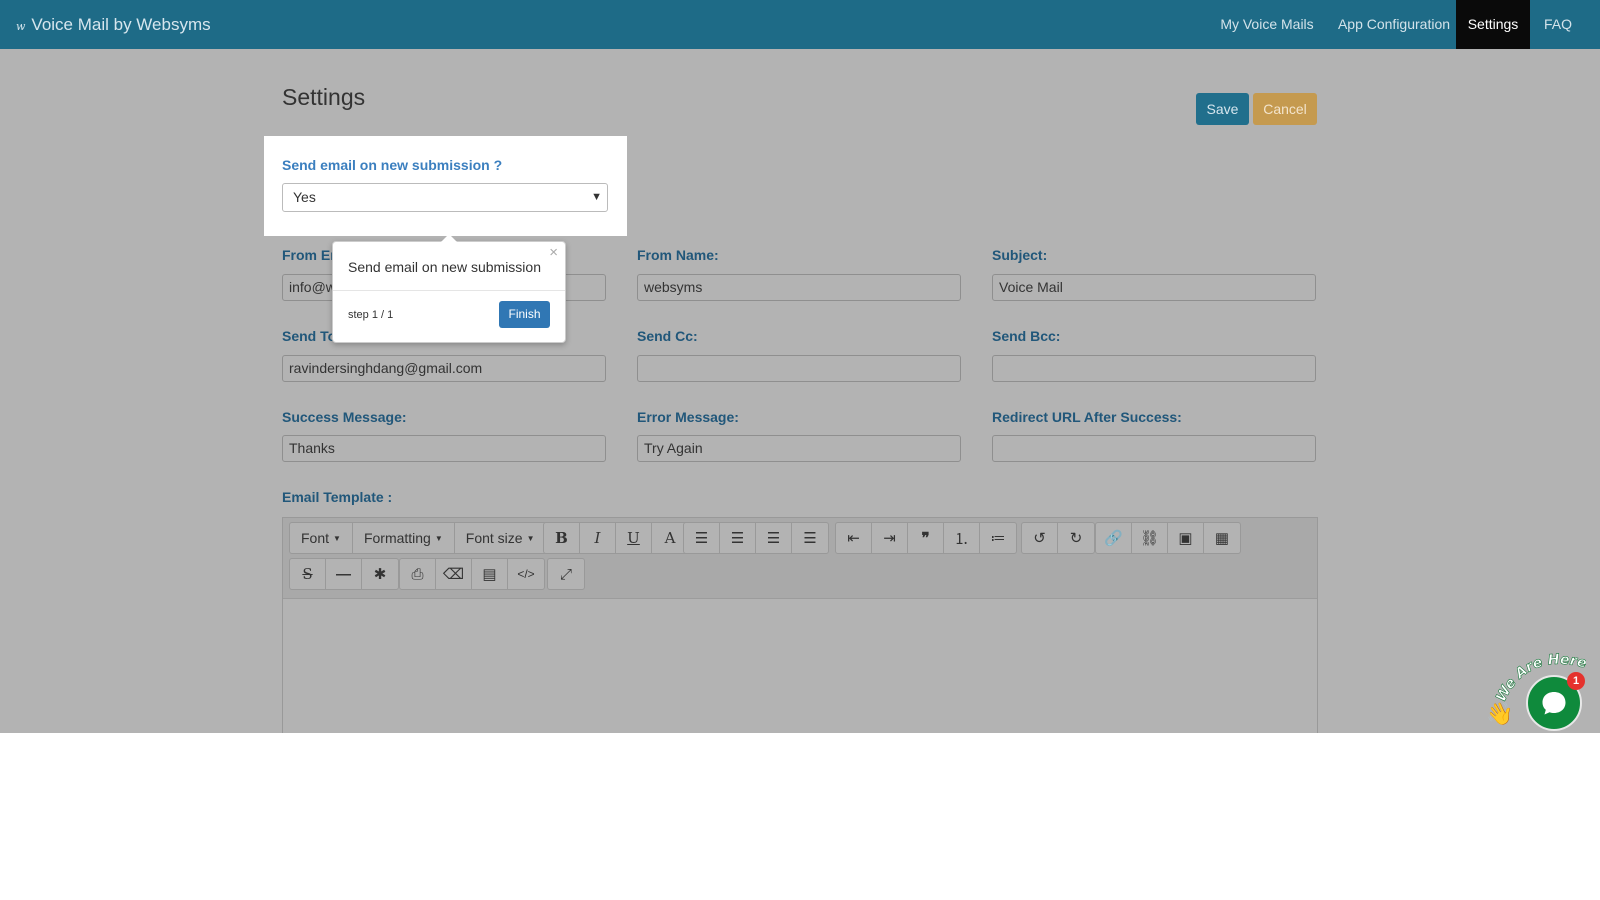  What do you see at coordinates (1493, 24) in the screenshot?
I see `nav-settings: Settings` at bounding box center [1493, 24].